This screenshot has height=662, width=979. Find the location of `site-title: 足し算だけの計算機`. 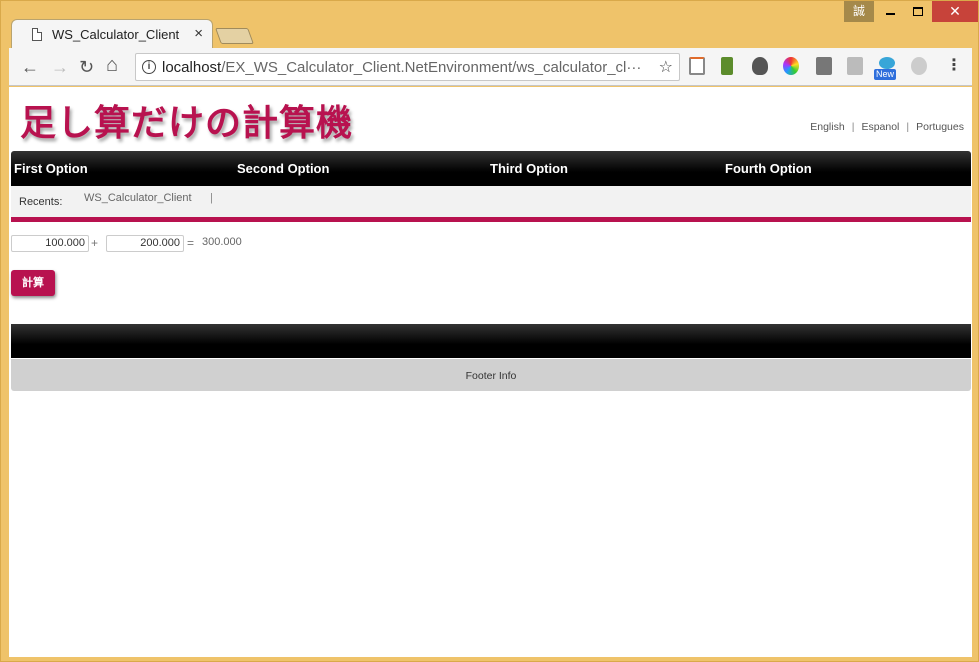

site-title: 足し算だけの計算機 is located at coordinates (187, 122).